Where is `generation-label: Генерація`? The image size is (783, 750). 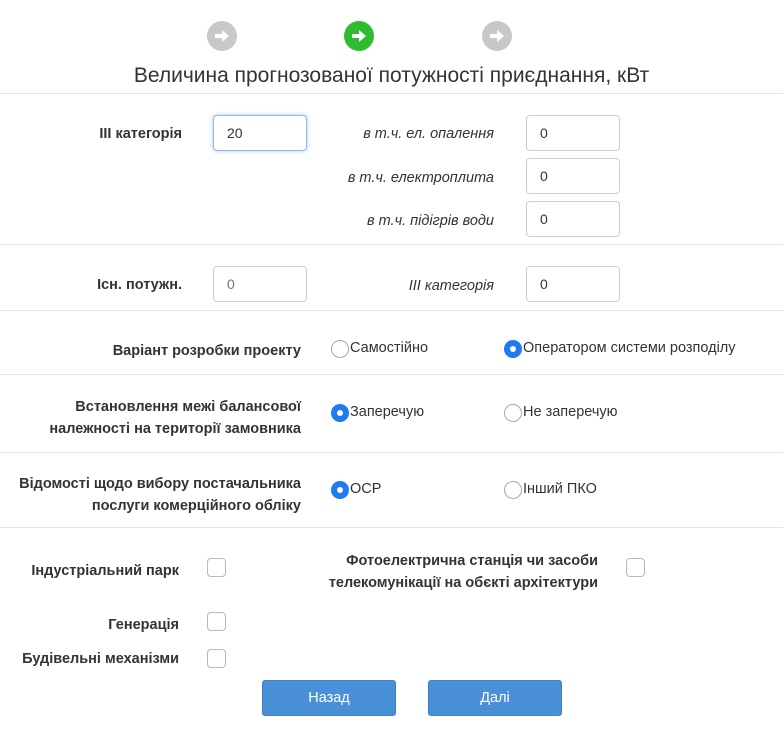 generation-label: Генерація is located at coordinates (143, 625).